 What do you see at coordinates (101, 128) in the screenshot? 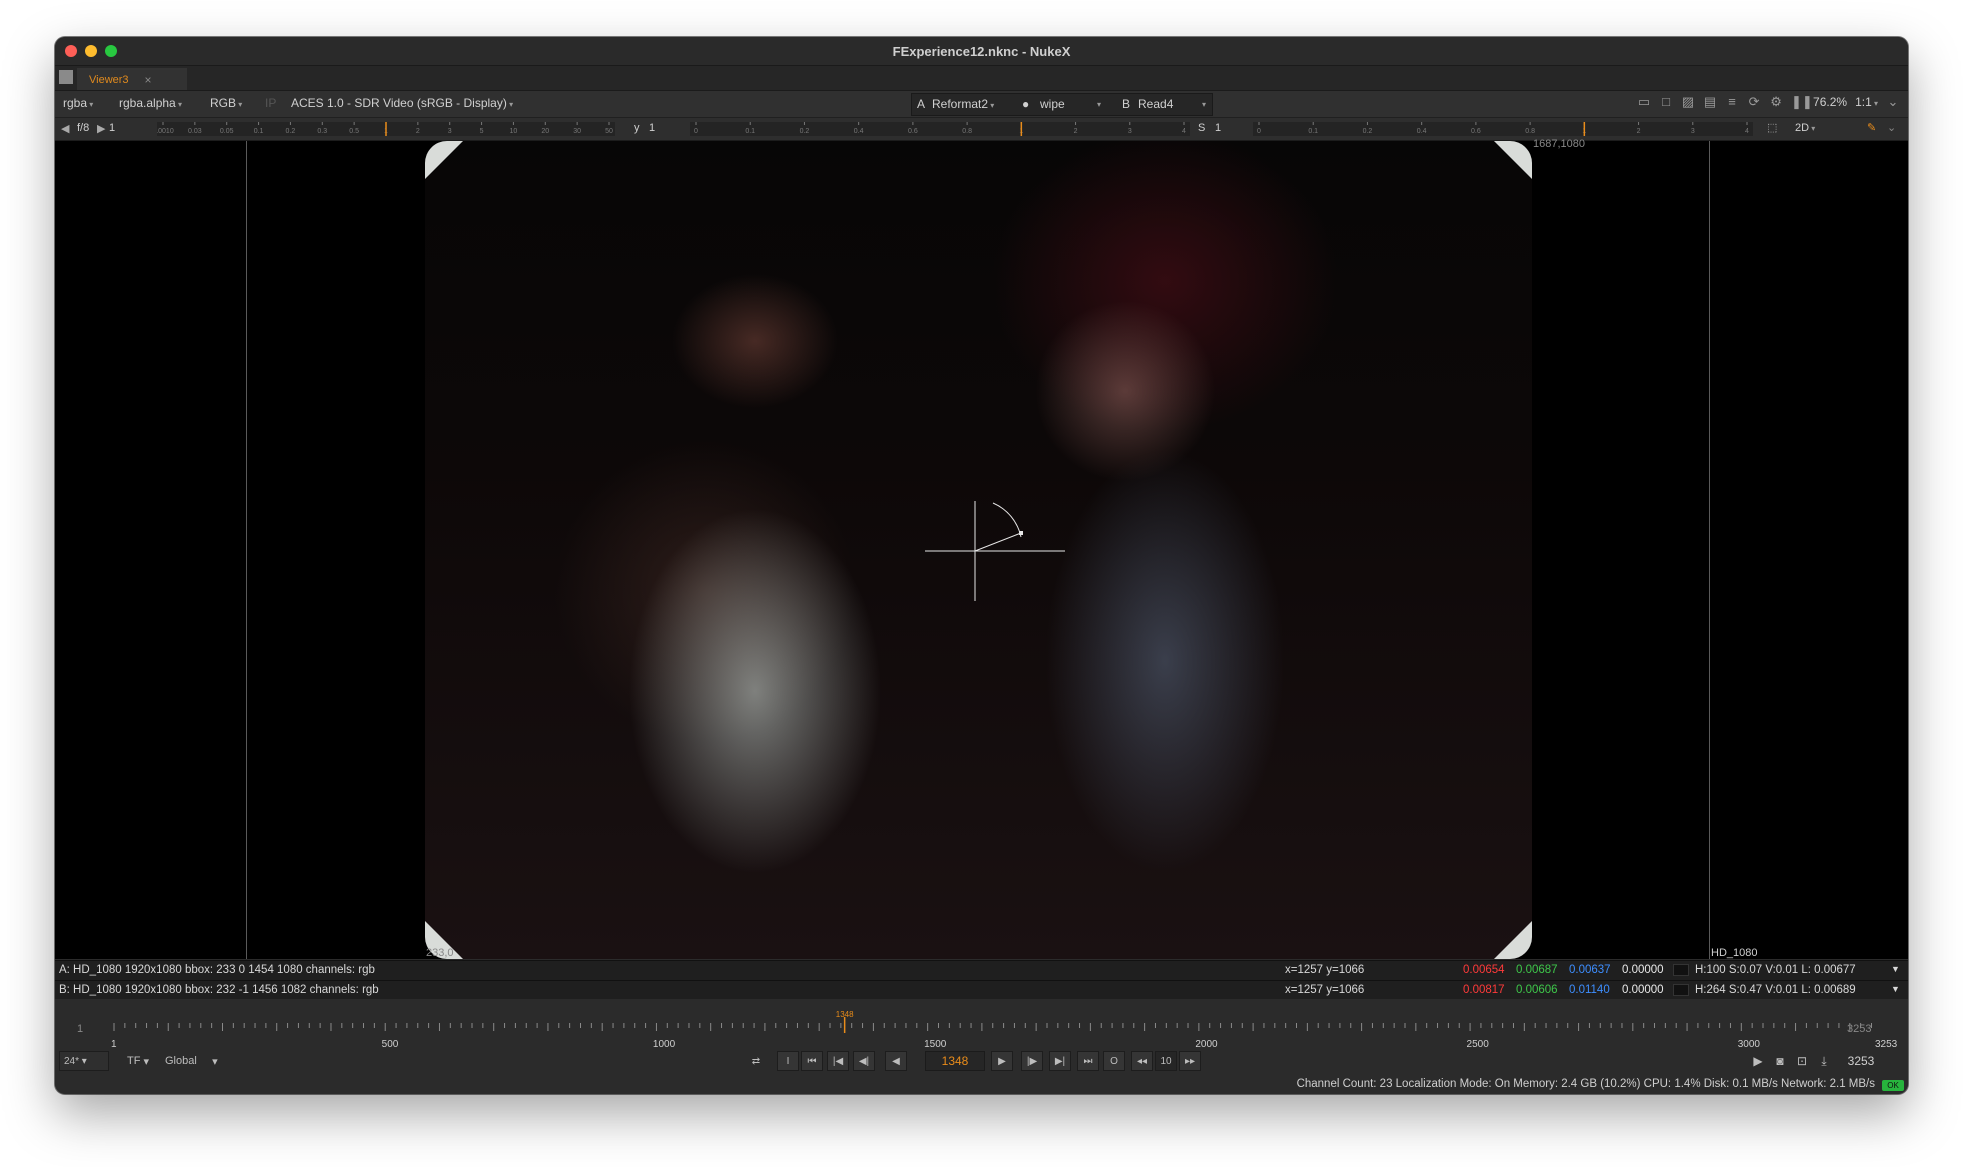
I see `fstop-increase-icon: ▶` at bounding box center [101, 128].